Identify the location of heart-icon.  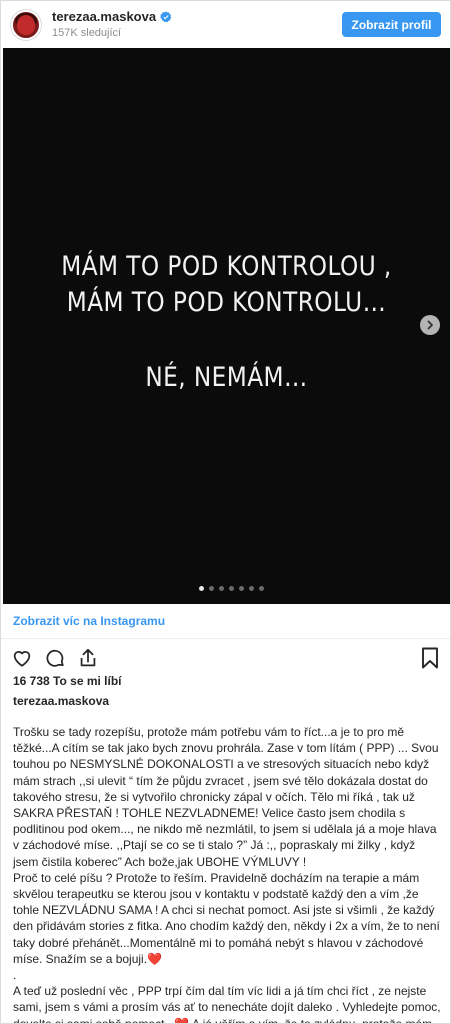
(22, 658).